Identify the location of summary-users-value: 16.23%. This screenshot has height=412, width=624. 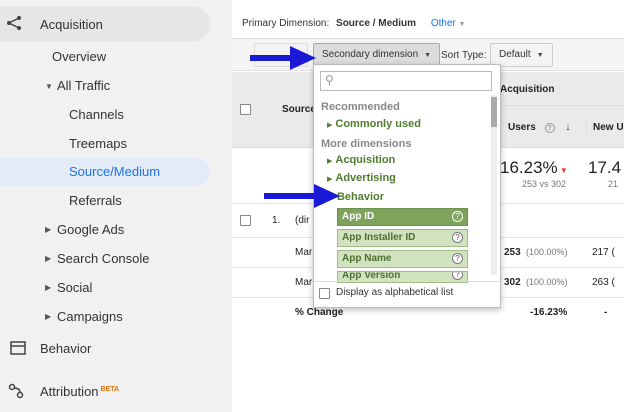
(529, 167).